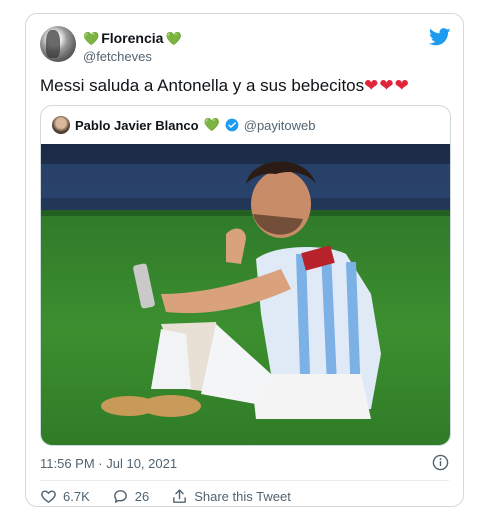 Image resolution: width=493 pixels, height=529 pixels. Describe the element at coordinates (279, 125) in the screenshot. I see `quoted-author-handle: @payitoweb` at that location.